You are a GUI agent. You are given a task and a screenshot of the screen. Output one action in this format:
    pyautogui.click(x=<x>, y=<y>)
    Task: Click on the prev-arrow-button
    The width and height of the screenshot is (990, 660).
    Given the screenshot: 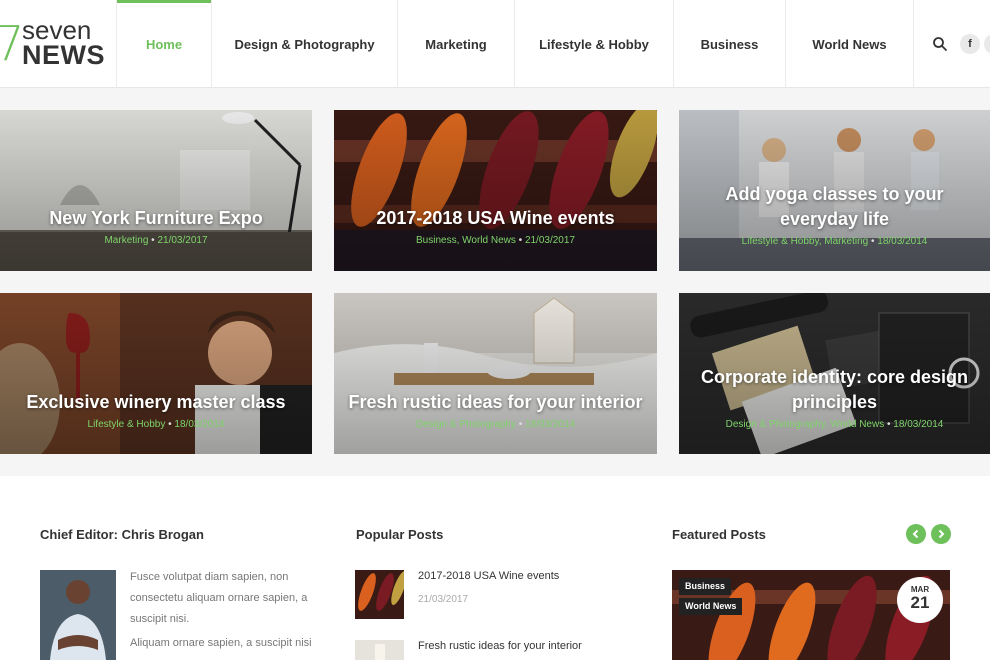 What is the action you would take?
    pyautogui.click(x=916, y=534)
    